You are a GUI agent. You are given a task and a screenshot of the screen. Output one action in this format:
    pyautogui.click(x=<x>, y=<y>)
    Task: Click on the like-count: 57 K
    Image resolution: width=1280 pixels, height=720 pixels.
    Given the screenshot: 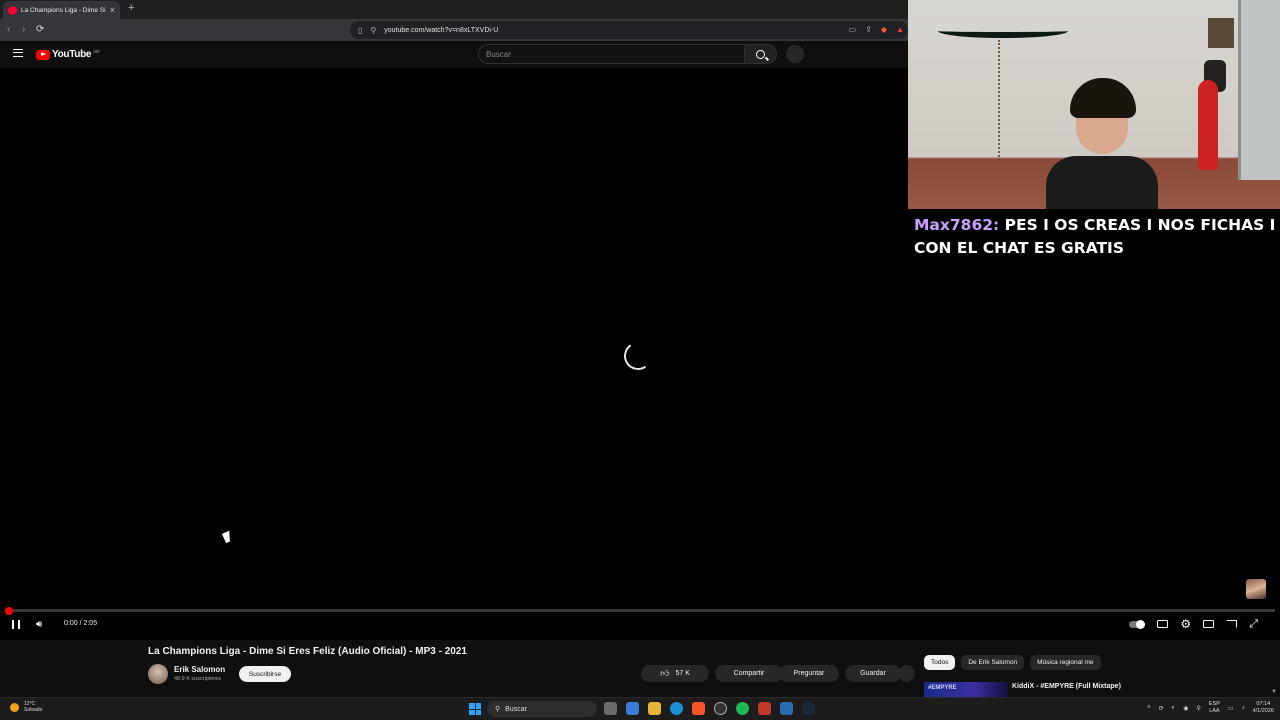 What is the action you would take?
    pyautogui.click(x=682, y=673)
    